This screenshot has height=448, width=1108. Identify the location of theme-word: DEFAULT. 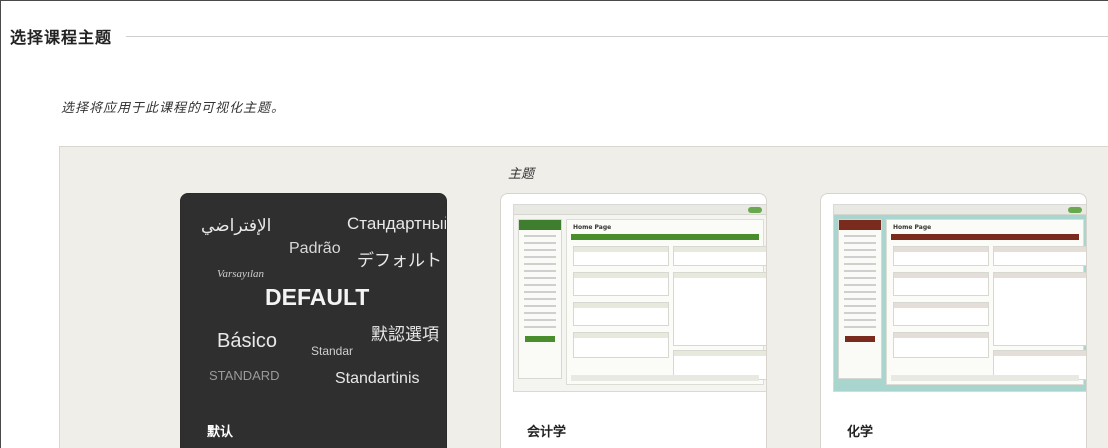
(317, 297).